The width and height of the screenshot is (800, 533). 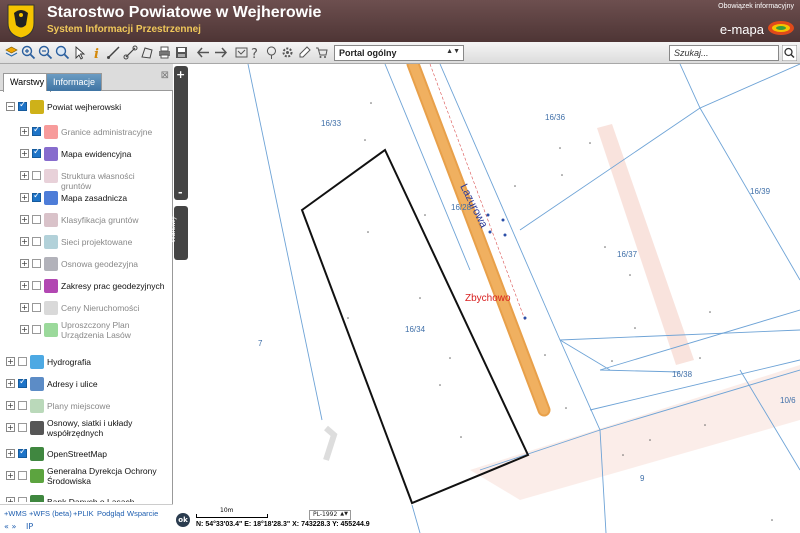 What do you see at coordinates (74, 82) in the screenshot?
I see `tab-information: Informacje` at bounding box center [74, 82].